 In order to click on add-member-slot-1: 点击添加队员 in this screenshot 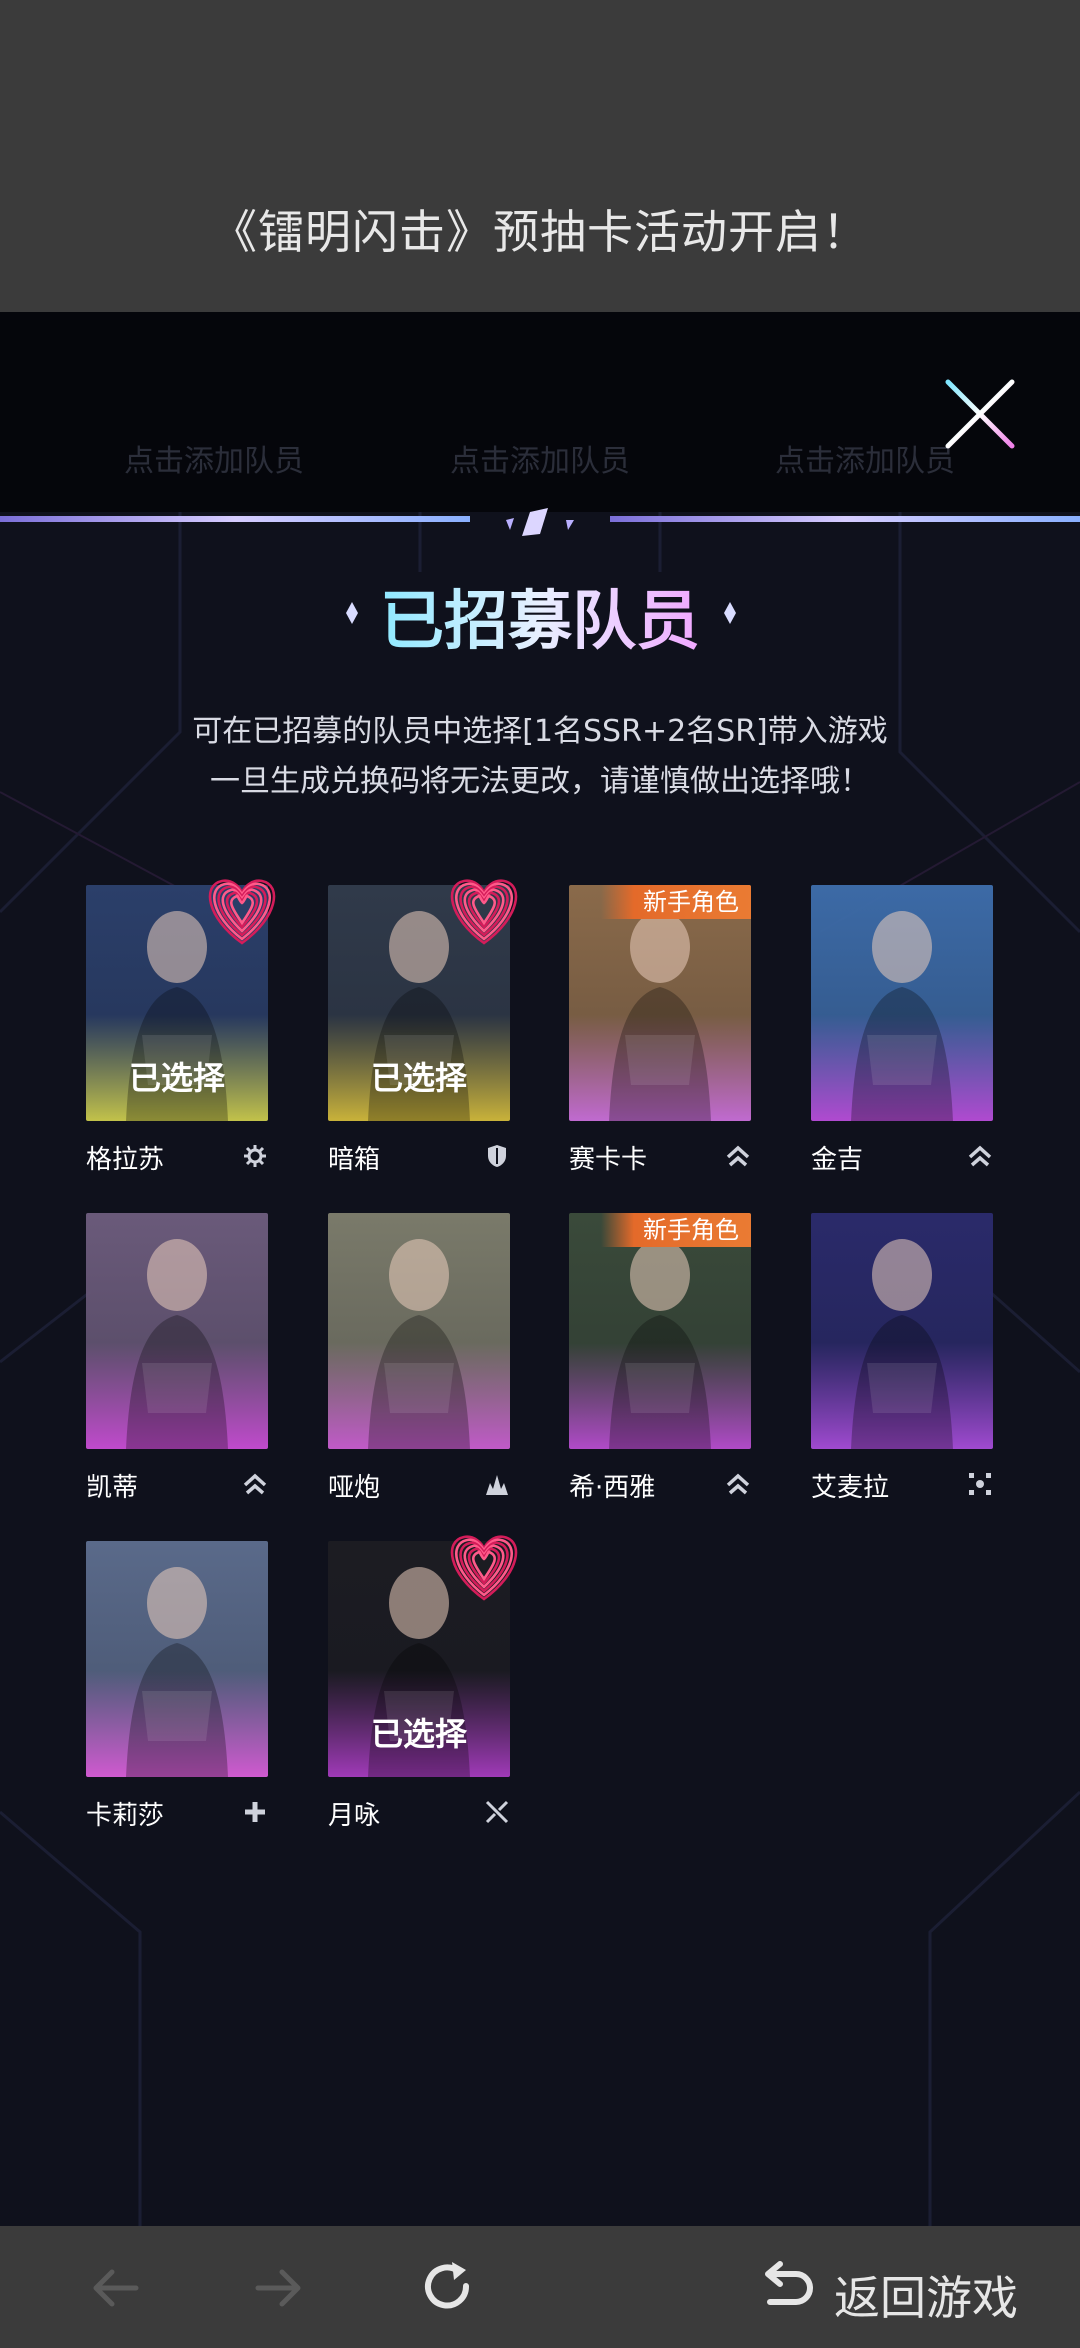, I will do `click(214, 458)`.